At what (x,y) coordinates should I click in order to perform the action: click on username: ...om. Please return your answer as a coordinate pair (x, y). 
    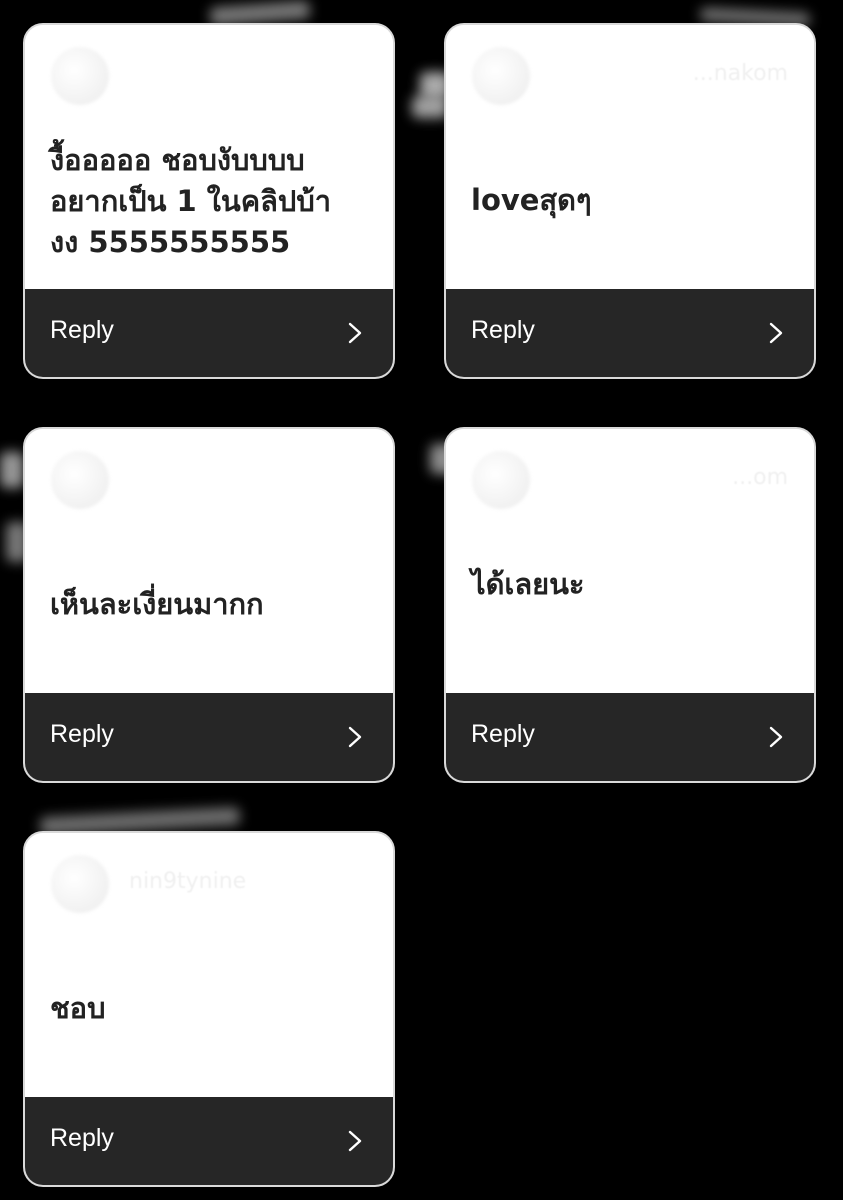
    Looking at the image, I should click on (760, 477).